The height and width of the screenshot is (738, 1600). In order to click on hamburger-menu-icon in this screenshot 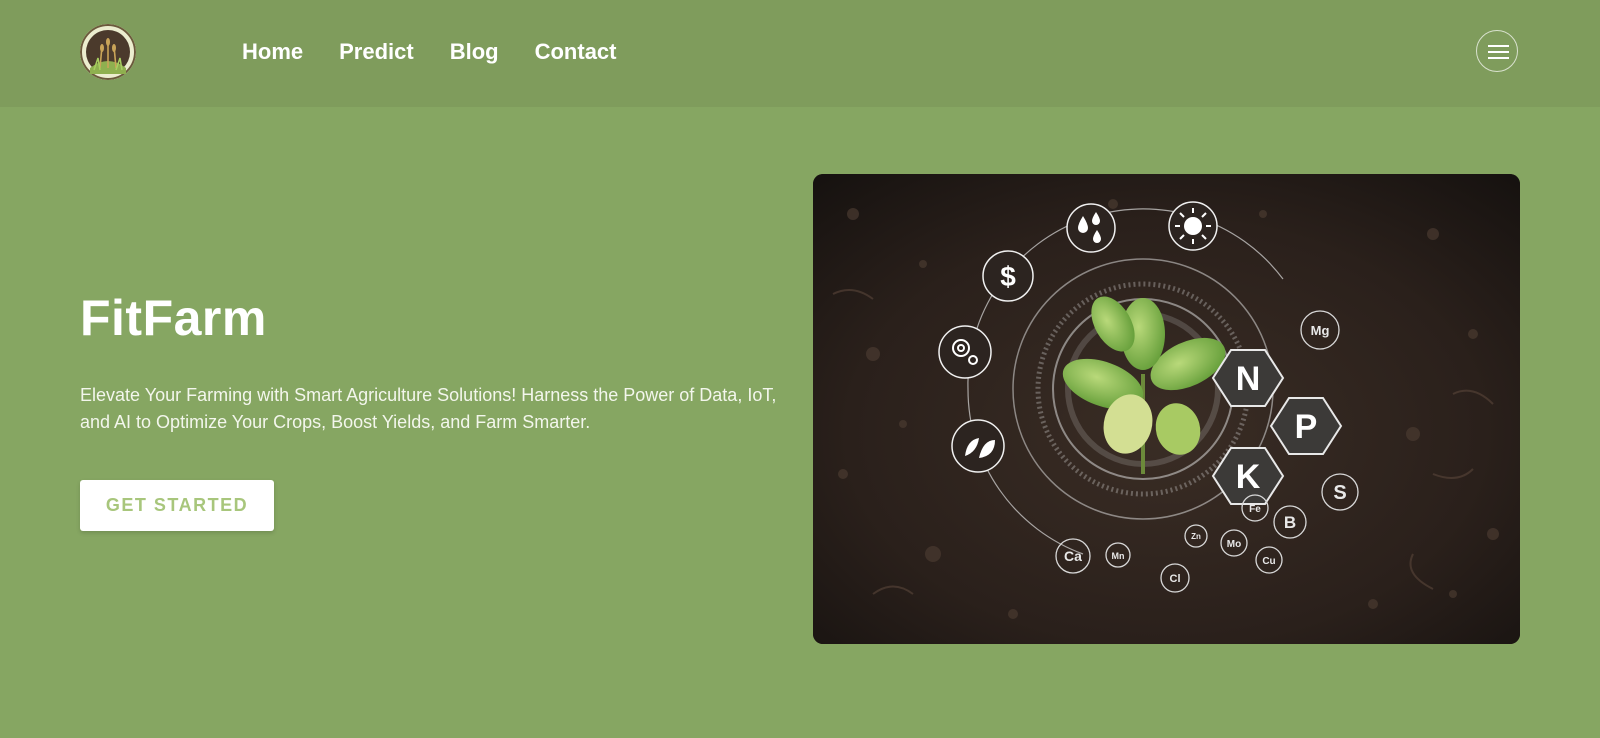, I will do `click(1497, 51)`.